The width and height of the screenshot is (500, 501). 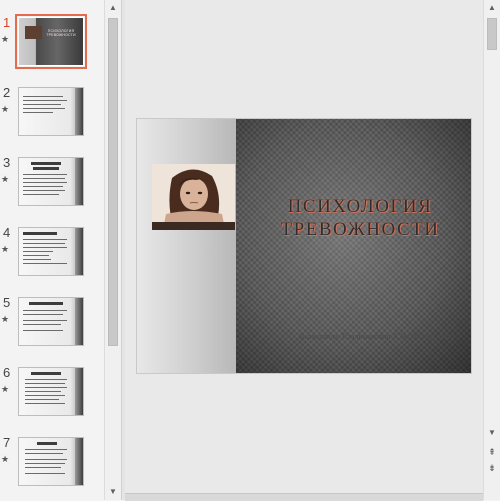 I want to click on slide-number: 1, so click(x=7, y=22).